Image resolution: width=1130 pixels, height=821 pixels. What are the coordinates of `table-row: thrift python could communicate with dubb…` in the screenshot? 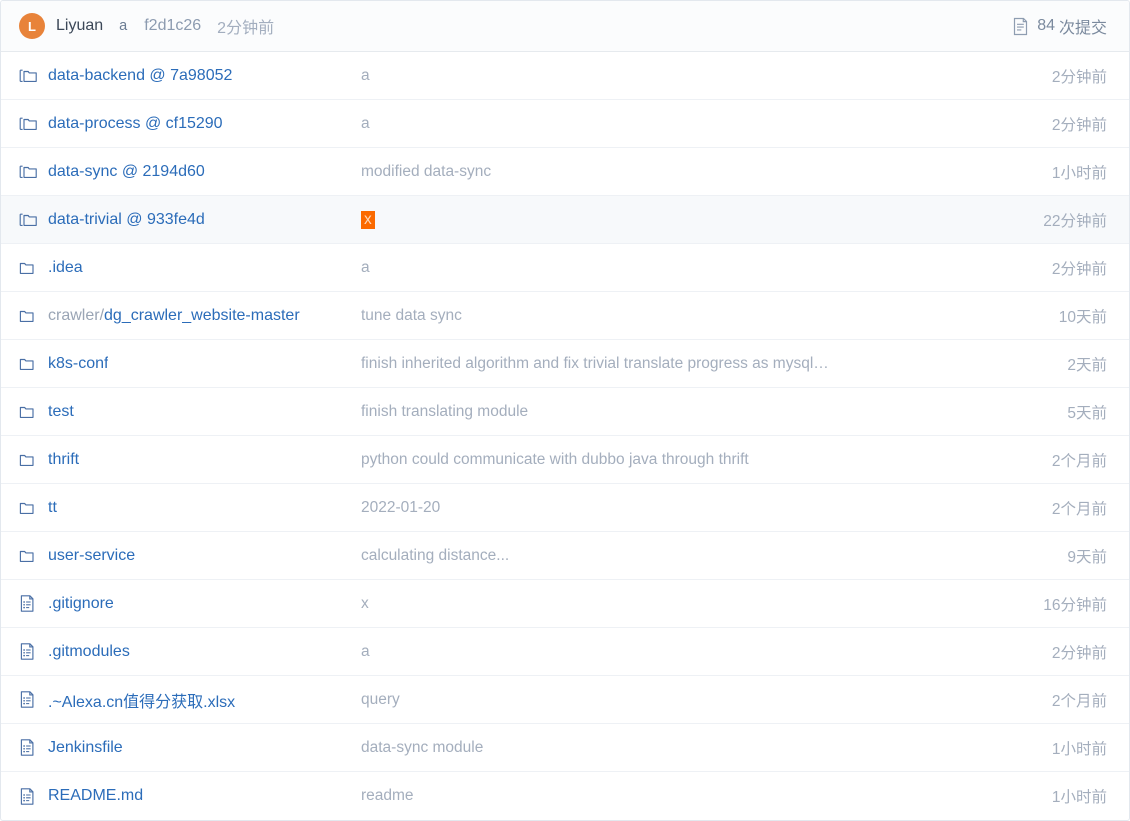 It's located at (565, 460).